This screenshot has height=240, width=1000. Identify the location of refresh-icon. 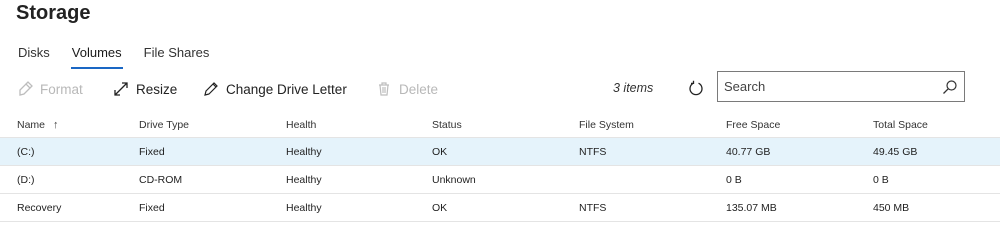
(696, 88).